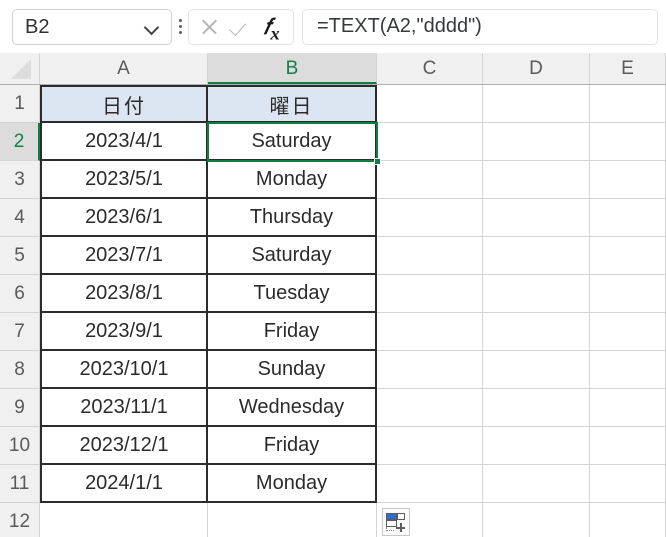 The height and width of the screenshot is (537, 666). What do you see at coordinates (536, 520) in the screenshot?
I see `cell-D12` at bounding box center [536, 520].